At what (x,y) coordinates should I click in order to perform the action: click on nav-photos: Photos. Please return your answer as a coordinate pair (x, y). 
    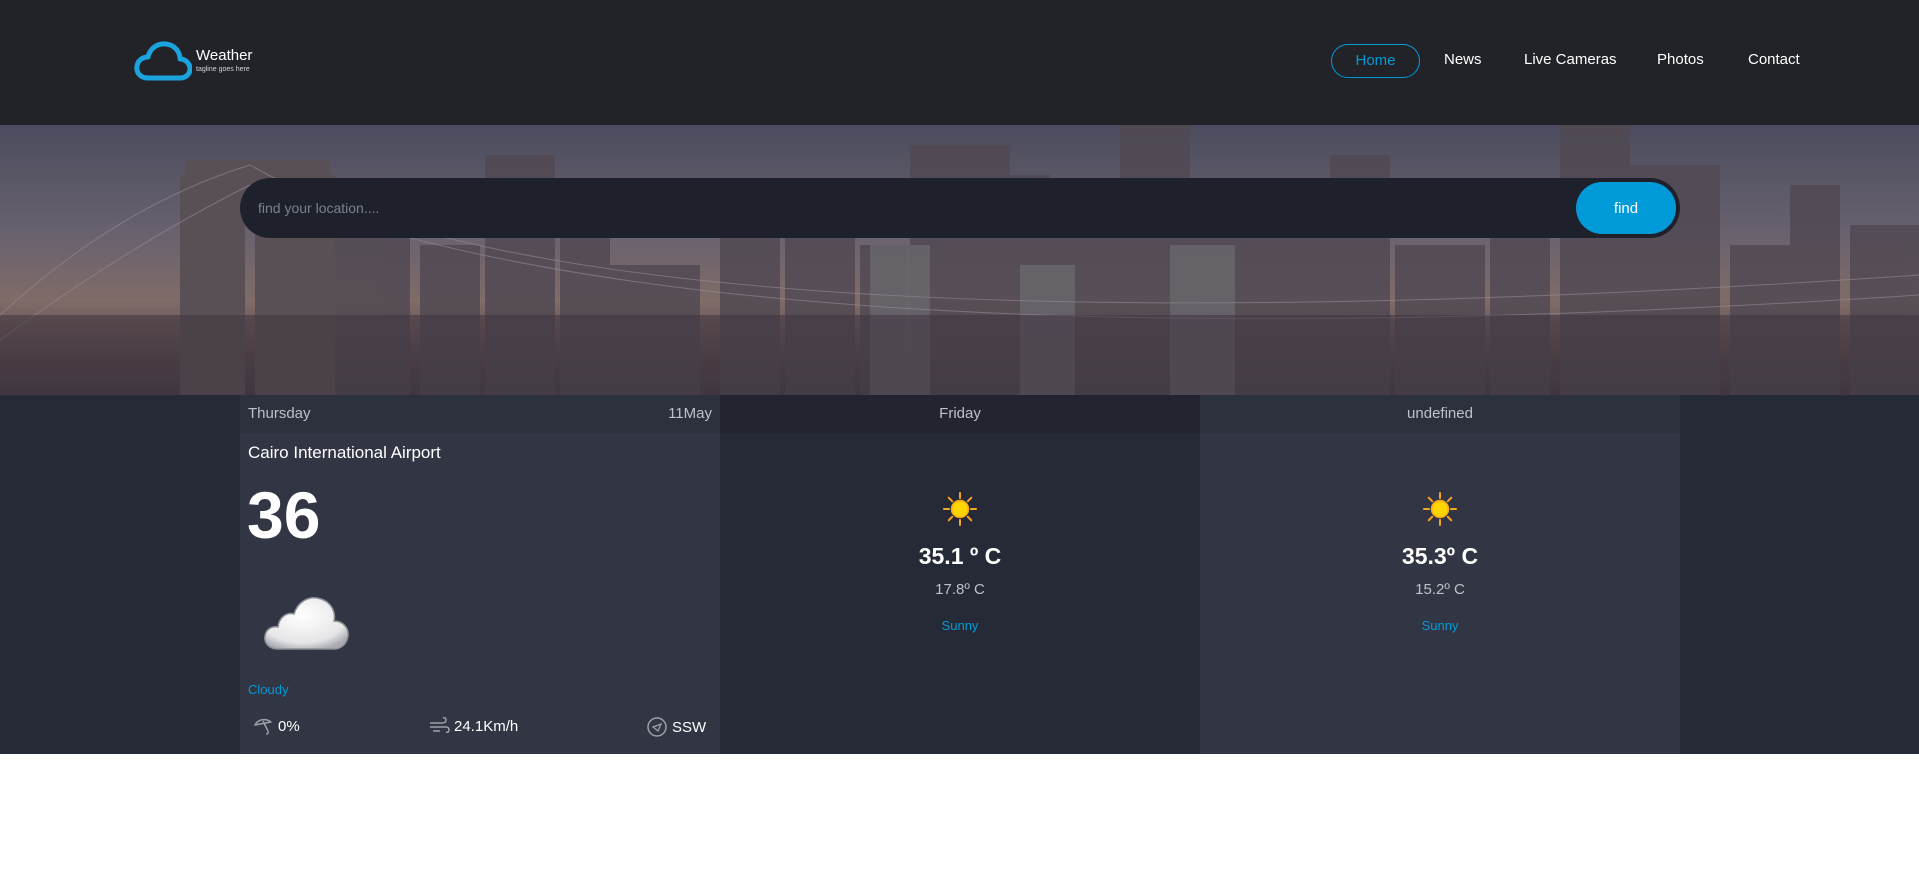
    Looking at the image, I should click on (1680, 61).